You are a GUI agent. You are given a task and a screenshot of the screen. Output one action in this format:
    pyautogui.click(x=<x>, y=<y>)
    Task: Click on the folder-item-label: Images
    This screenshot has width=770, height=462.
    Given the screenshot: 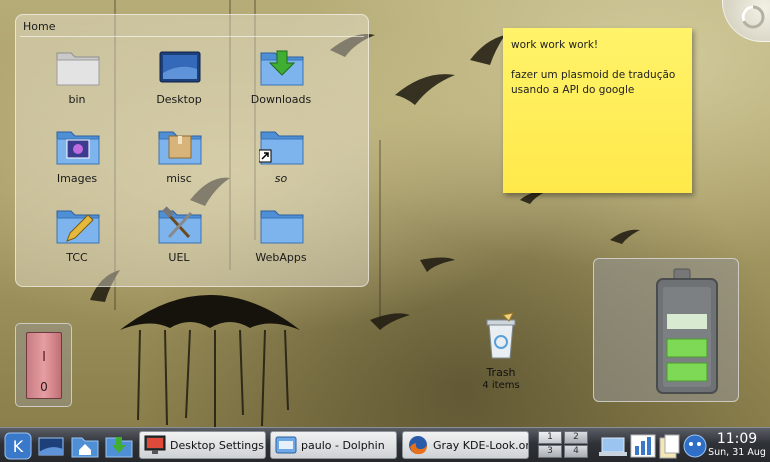 What is the action you would take?
    pyautogui.click(x=77, y=178)
    